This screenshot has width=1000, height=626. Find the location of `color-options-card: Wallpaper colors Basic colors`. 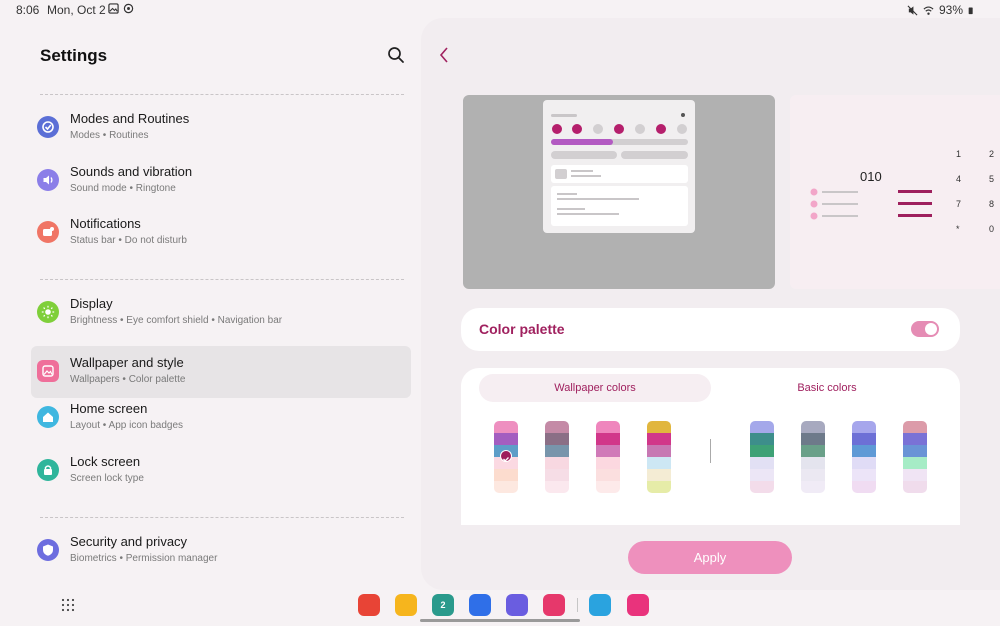

color-options-card: Wallpaper colors Basic colors is located at coordinates (710, 446).